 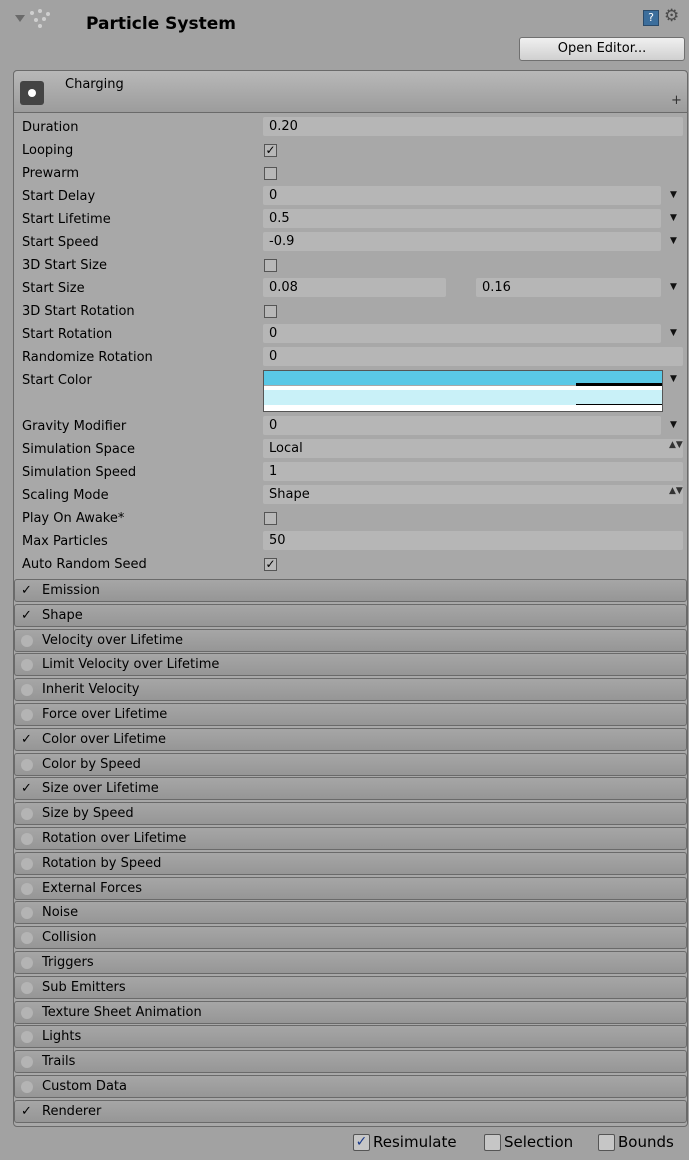 What do you see at coordinates (88, 813) in the screenshot?
I see `module-label: Size by Speed` at bounding box center [88, 813].